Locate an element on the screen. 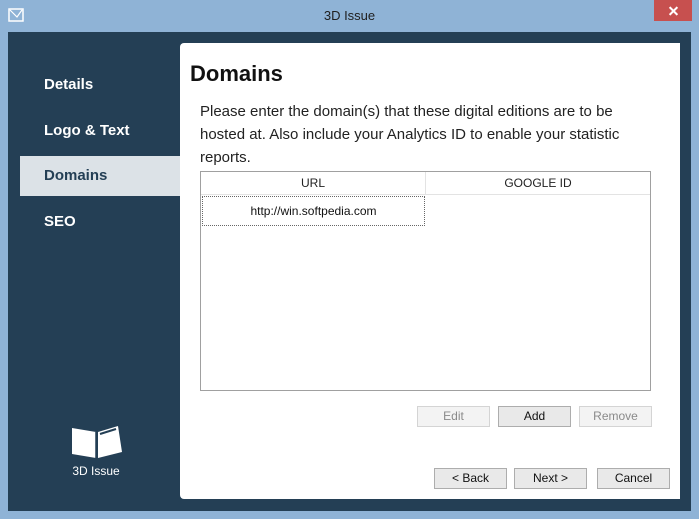  sidebar-item-label: Logo & Text is located at coordinates (87, 130).